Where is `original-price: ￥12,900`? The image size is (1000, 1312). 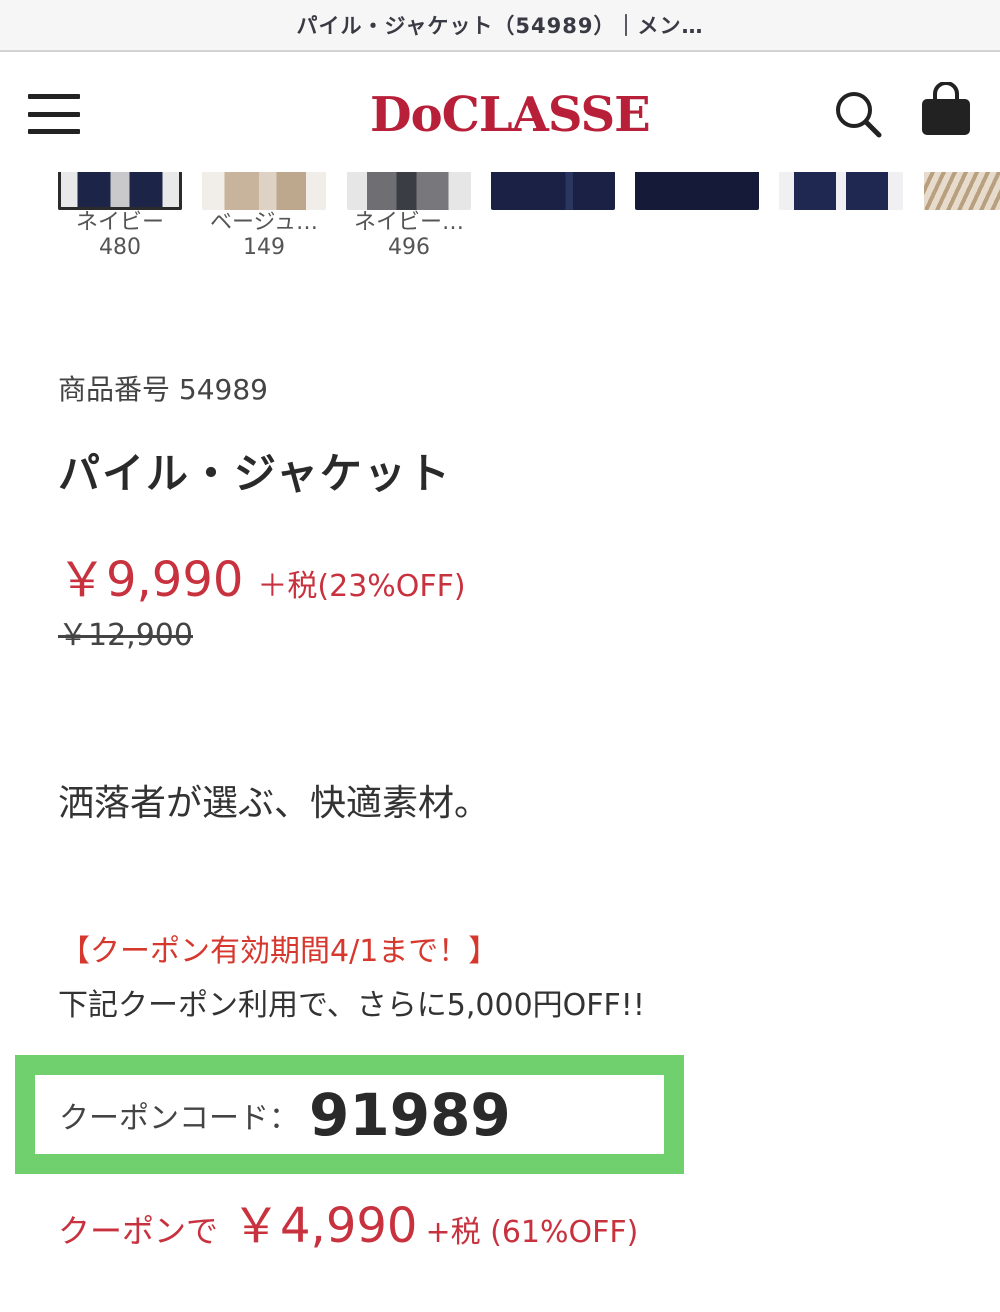 original-price: ￥12,900 is located at coordinates (125, 635).